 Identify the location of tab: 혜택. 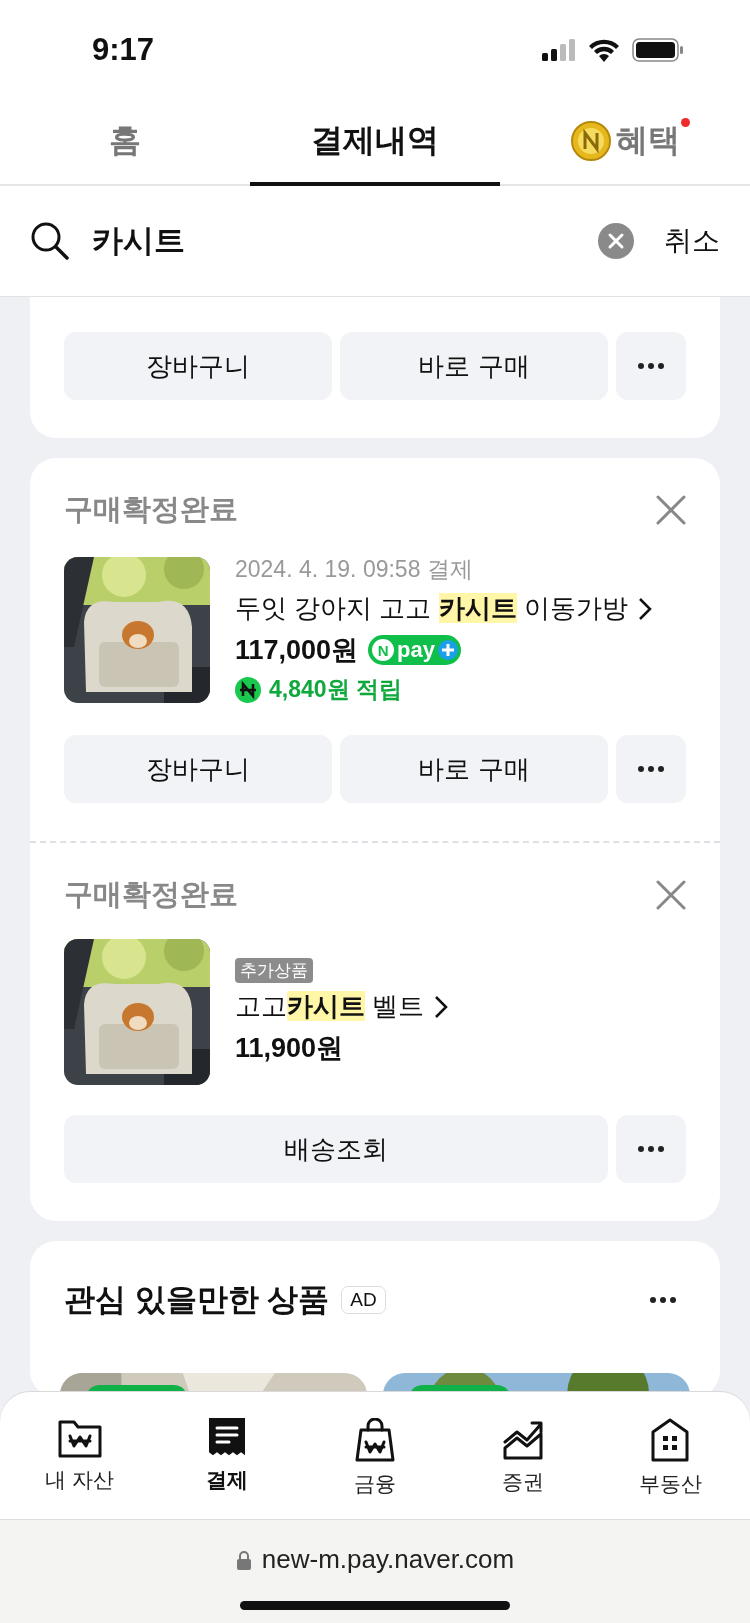
(625, 143).